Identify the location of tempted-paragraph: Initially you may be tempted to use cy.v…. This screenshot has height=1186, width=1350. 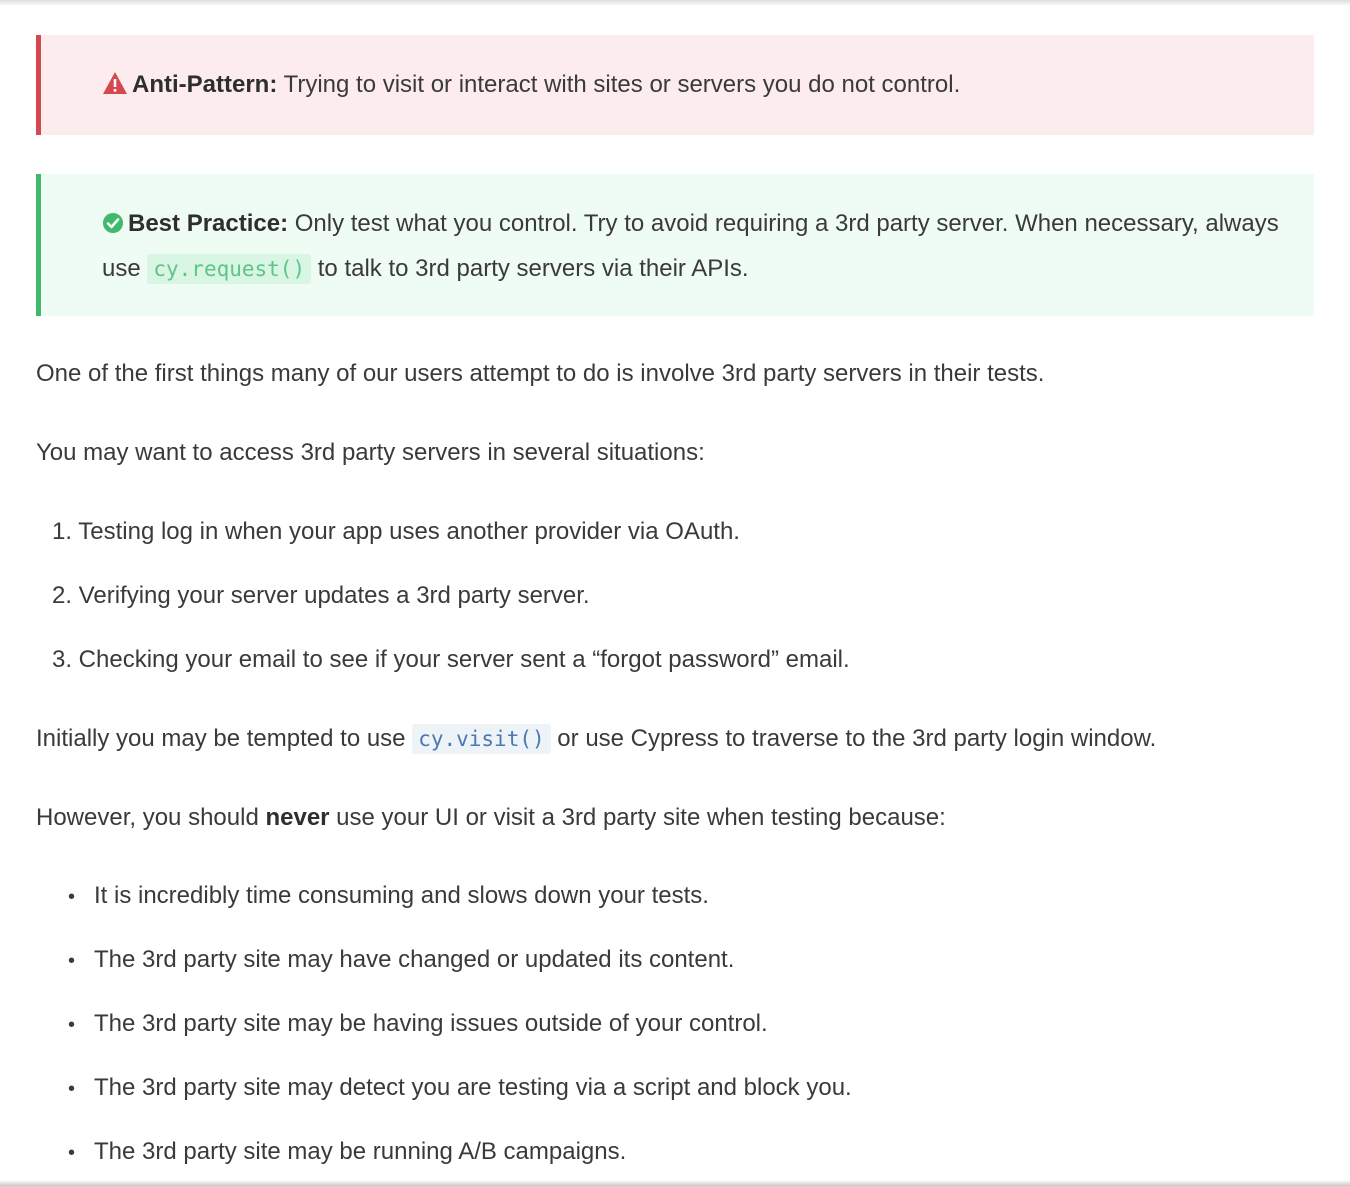
(596, 739).